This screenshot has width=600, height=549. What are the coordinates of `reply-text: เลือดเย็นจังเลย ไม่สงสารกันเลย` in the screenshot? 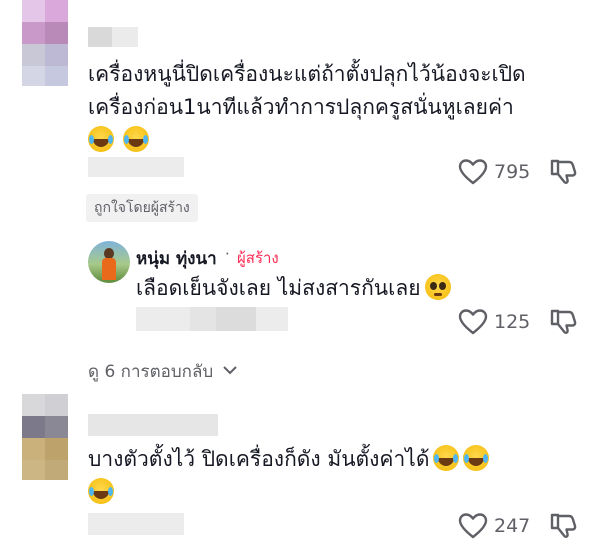 It's located at (295, 288).